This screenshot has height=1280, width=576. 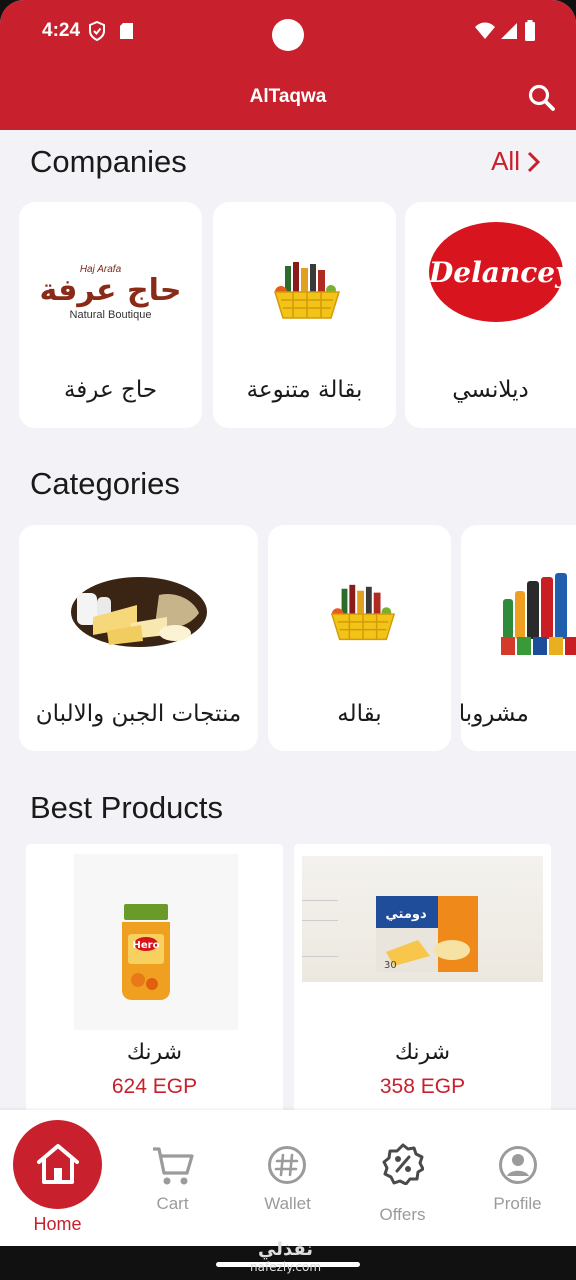 I want to click on nav-wallet-label: Wallet, so click(x=287, y=1203).